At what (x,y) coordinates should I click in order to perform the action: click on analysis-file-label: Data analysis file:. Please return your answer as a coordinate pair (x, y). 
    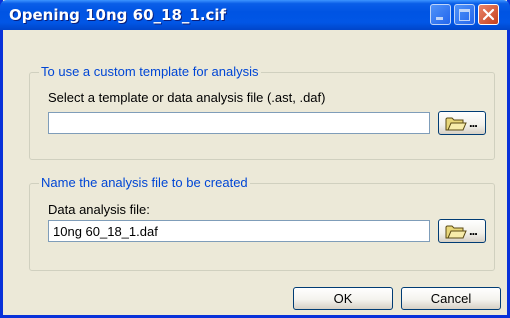
    Looking at the image, I should click on (99, 209).